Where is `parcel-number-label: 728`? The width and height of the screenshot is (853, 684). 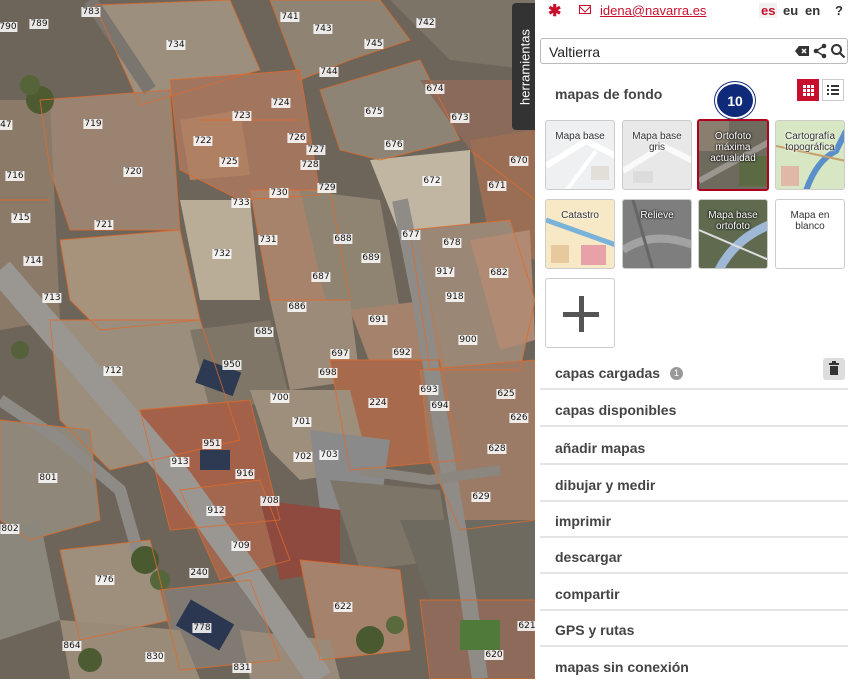 parcel-number-label: 728 is located at coordinates (310, 165).